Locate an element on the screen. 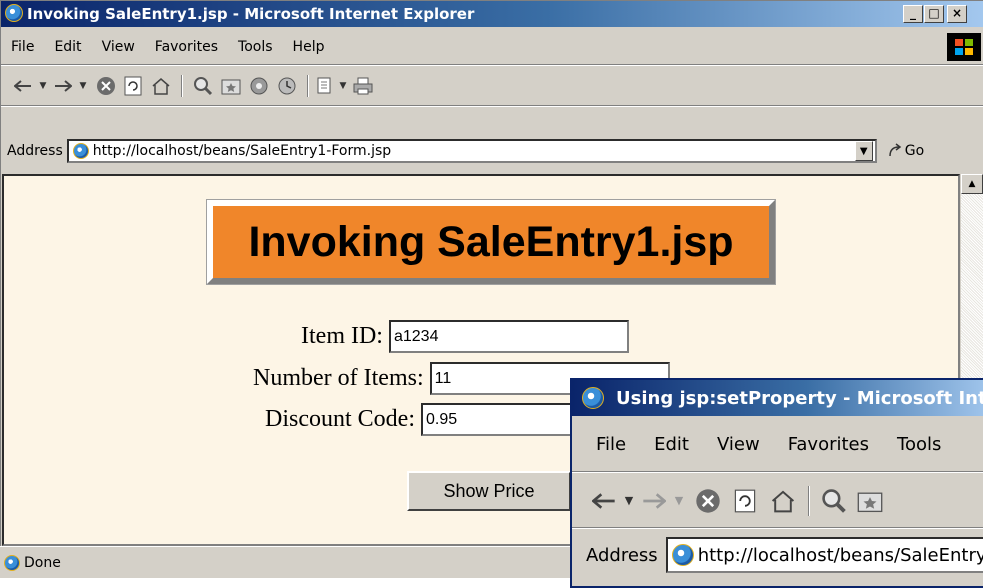 The height and width of the screenshot is (588, 983). item-id-input is located at coordinates (508, 336).